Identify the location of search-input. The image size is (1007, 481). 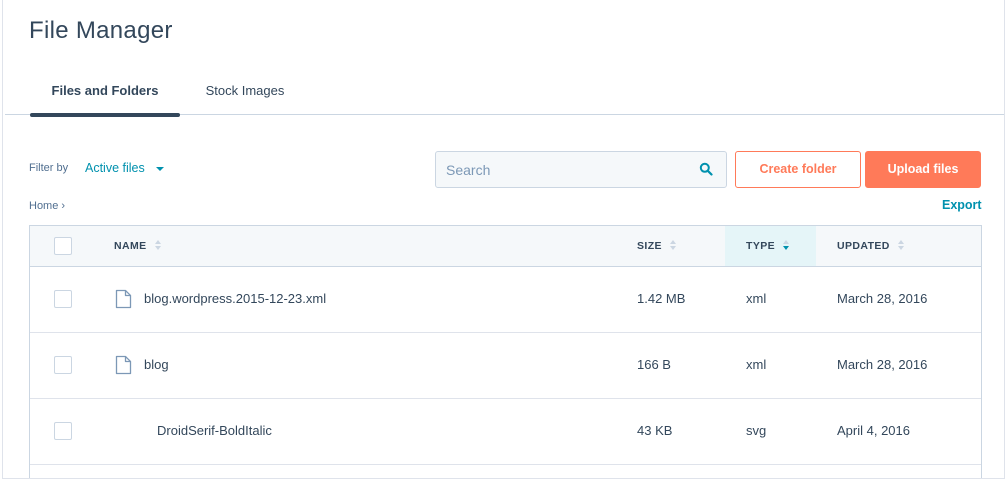
(581, 169).